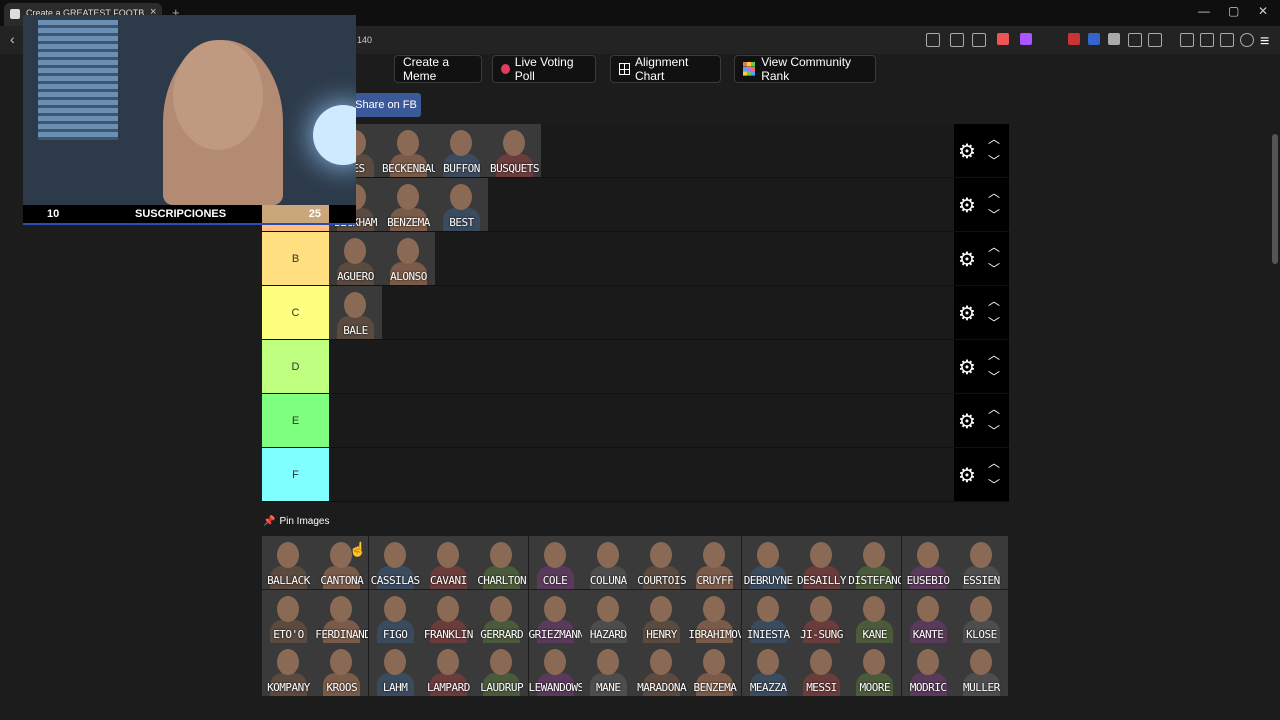 The image size is (1280, 720). I want to click on pool-player-card: LAMPARD, so click(448, 669).